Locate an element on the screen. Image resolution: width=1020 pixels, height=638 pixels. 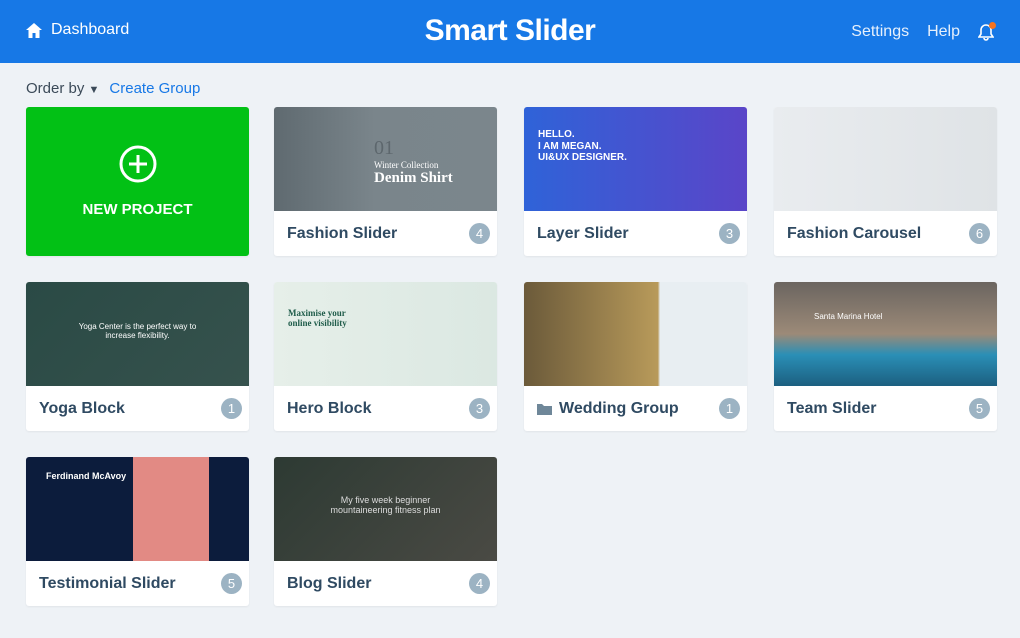
slide-count-badge: 6 is located at coordinates (979, 233).